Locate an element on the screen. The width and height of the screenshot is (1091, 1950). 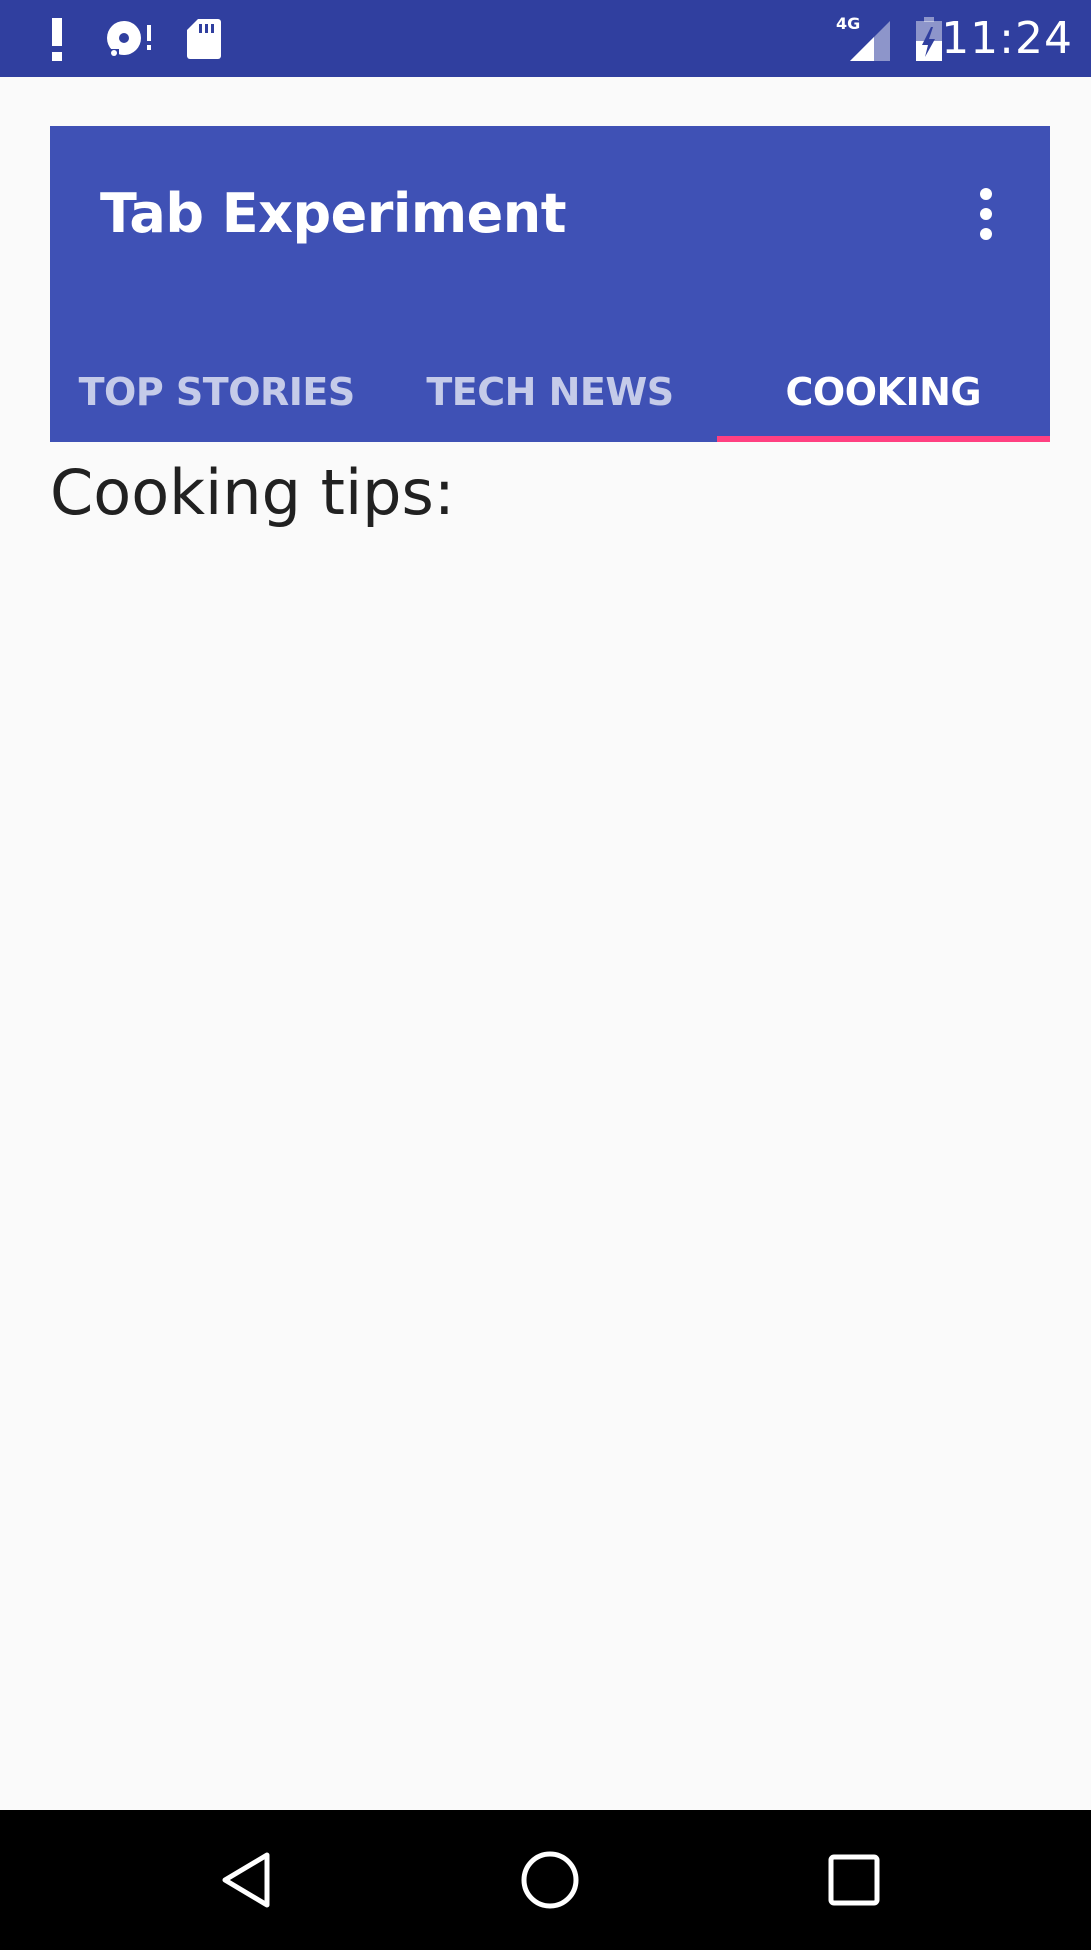
app-title: Tab Experiment is located at coordinates (333, 213).